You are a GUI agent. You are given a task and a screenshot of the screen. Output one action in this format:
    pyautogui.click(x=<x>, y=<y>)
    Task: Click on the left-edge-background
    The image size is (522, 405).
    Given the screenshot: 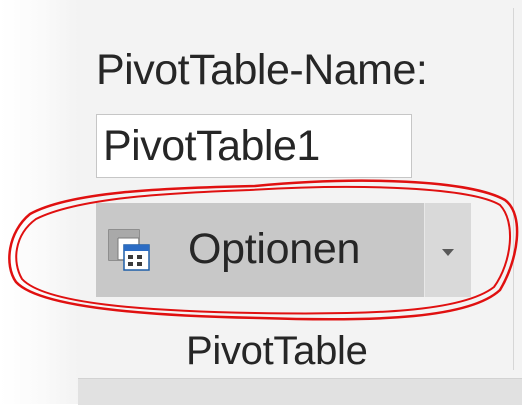 What is the action you would take?
    pyautogui.click(x=39, y=202)
    